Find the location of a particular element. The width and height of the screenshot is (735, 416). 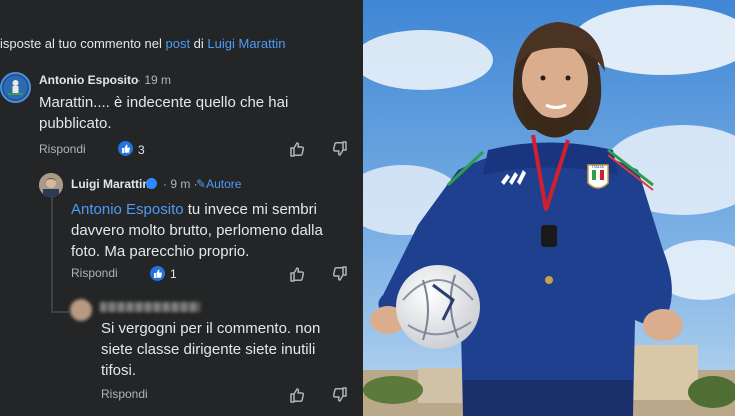

pencil-icon: ✎ is located at coordinates (201, 184).